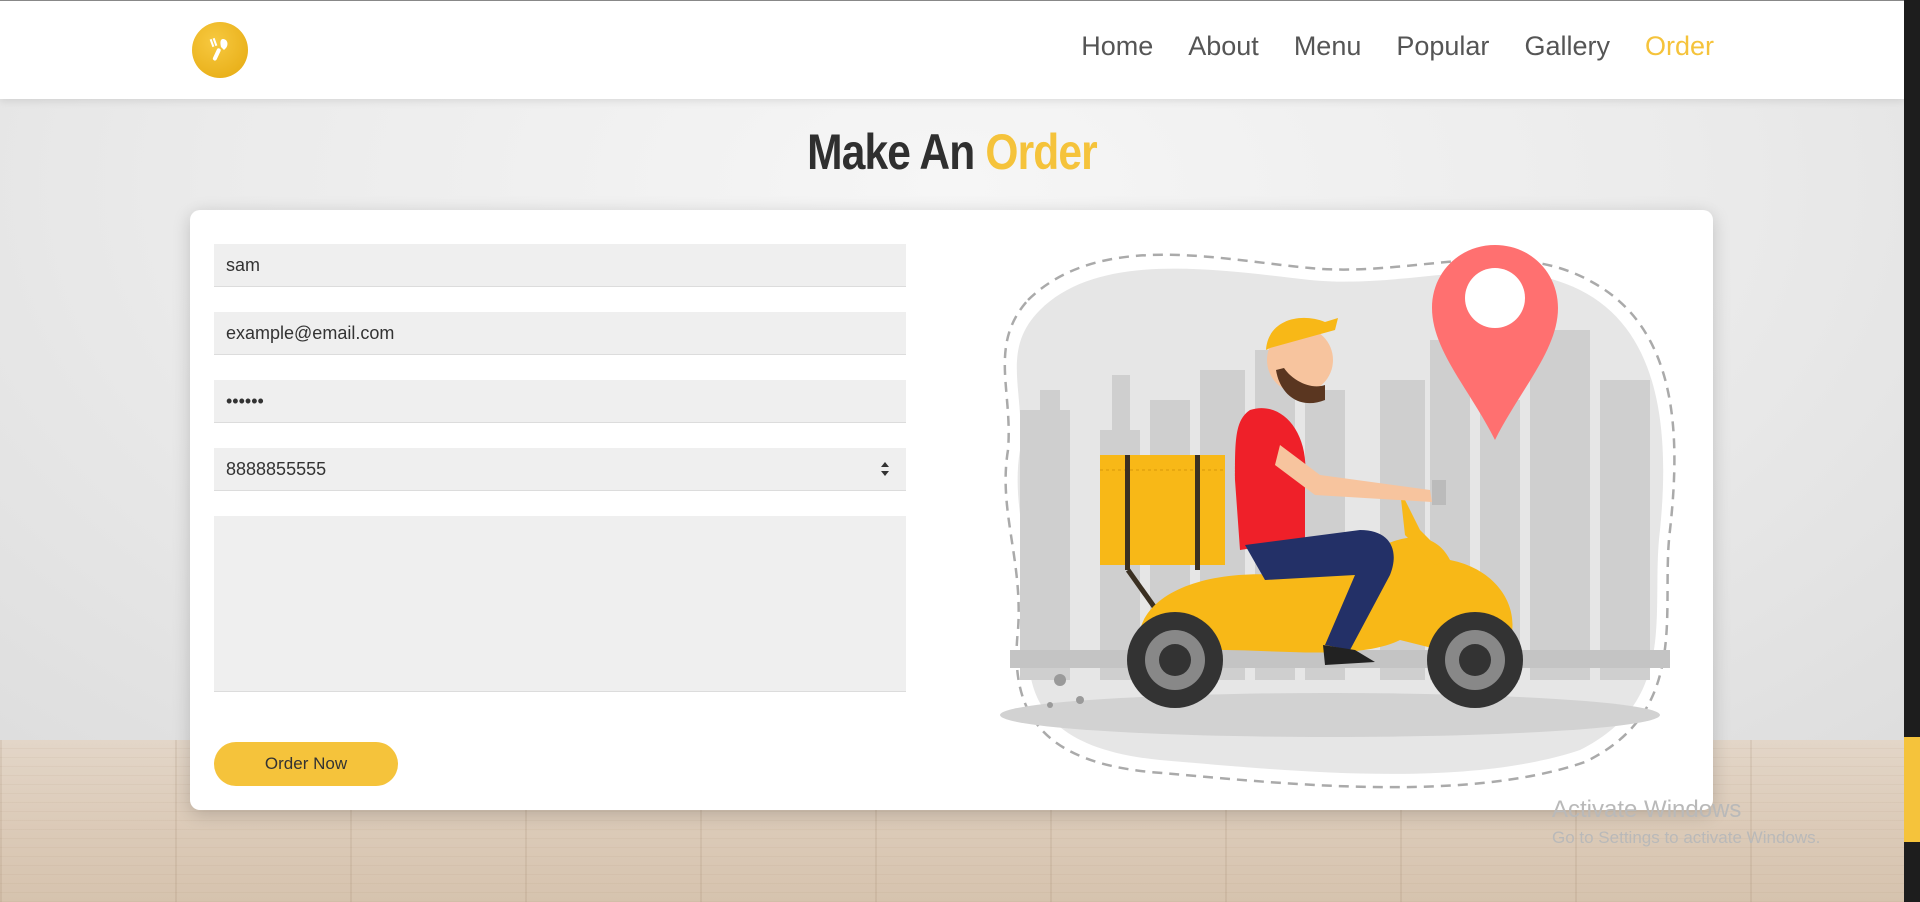 The height and width of the screenshot is (902, 1920). I want to click on nav-order: Order, so click(1679, 46).